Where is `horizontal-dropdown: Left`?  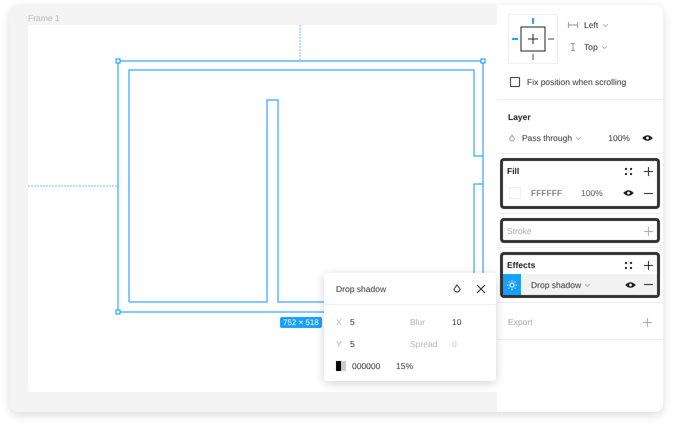
horizontal-dropdown: Left is located at coordinates (596, 25).